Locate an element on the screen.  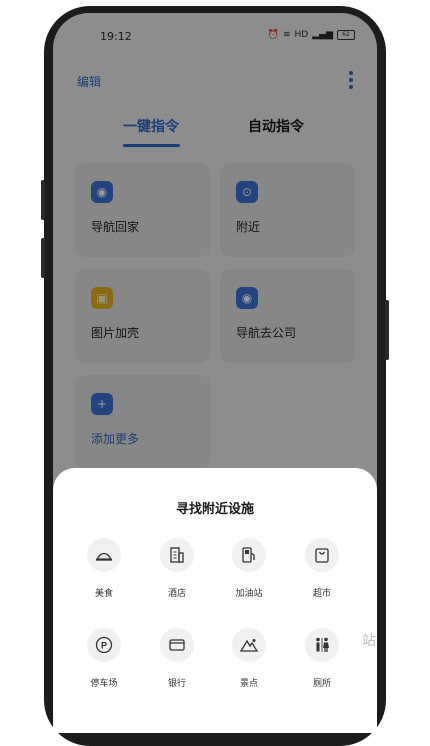
supermarket-bag-icon is located at coordinates (322, 555).